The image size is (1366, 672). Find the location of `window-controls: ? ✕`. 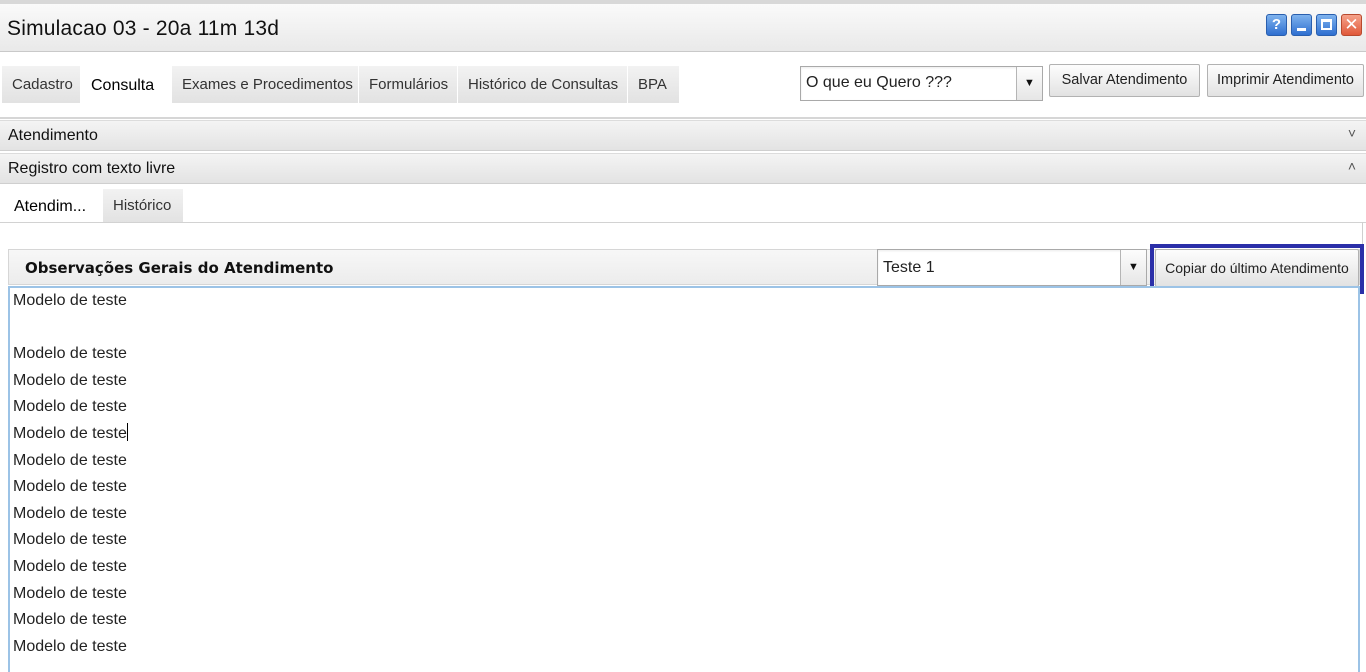

window-controls: ? ✕ is located at coordinates (1314, 25).